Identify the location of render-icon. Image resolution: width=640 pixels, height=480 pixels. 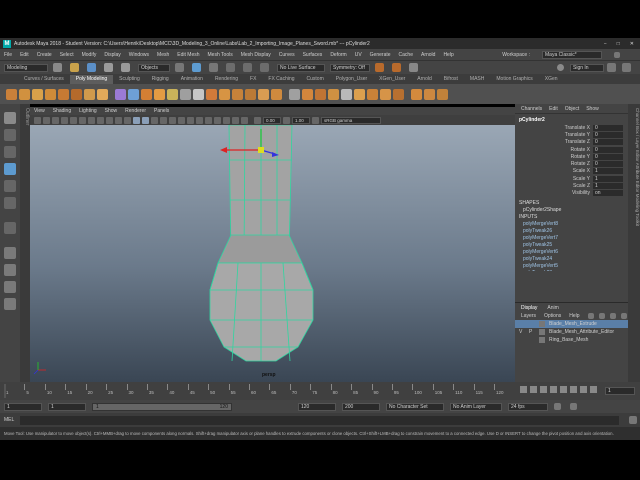
(379, 67).